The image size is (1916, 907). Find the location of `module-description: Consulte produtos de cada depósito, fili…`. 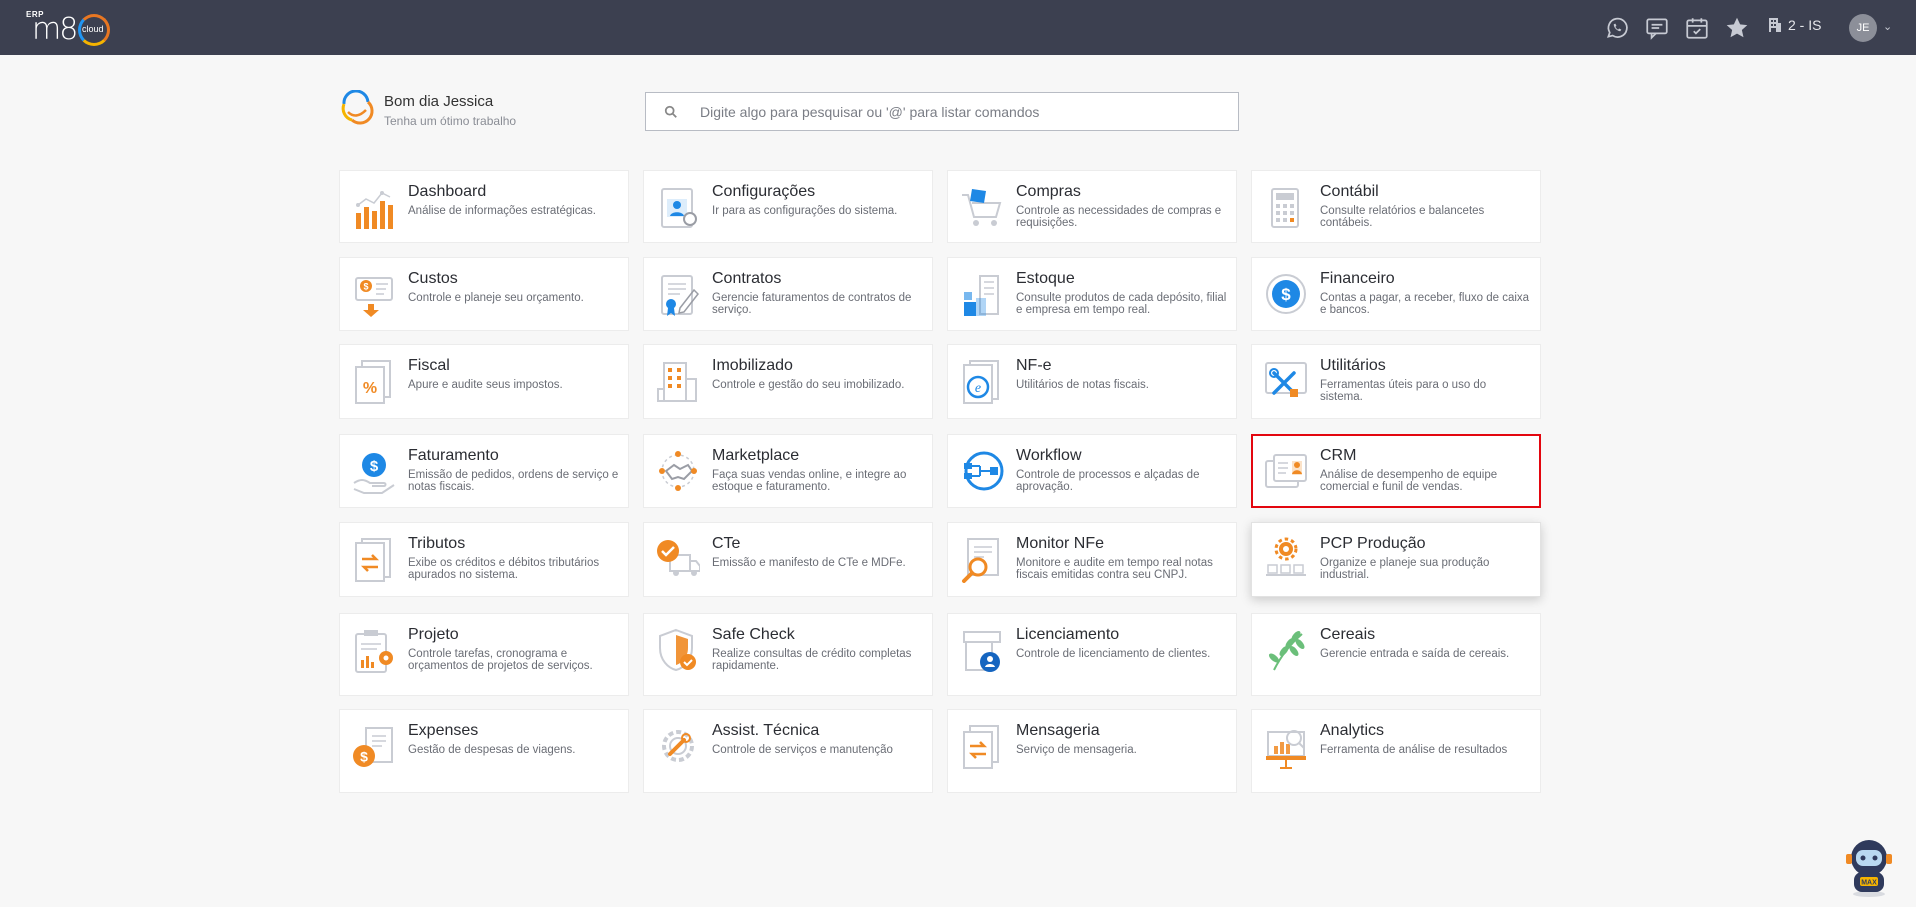

module-description: Consulte produtos de cada depósito, fili… is located at coordinates (1121, 304).